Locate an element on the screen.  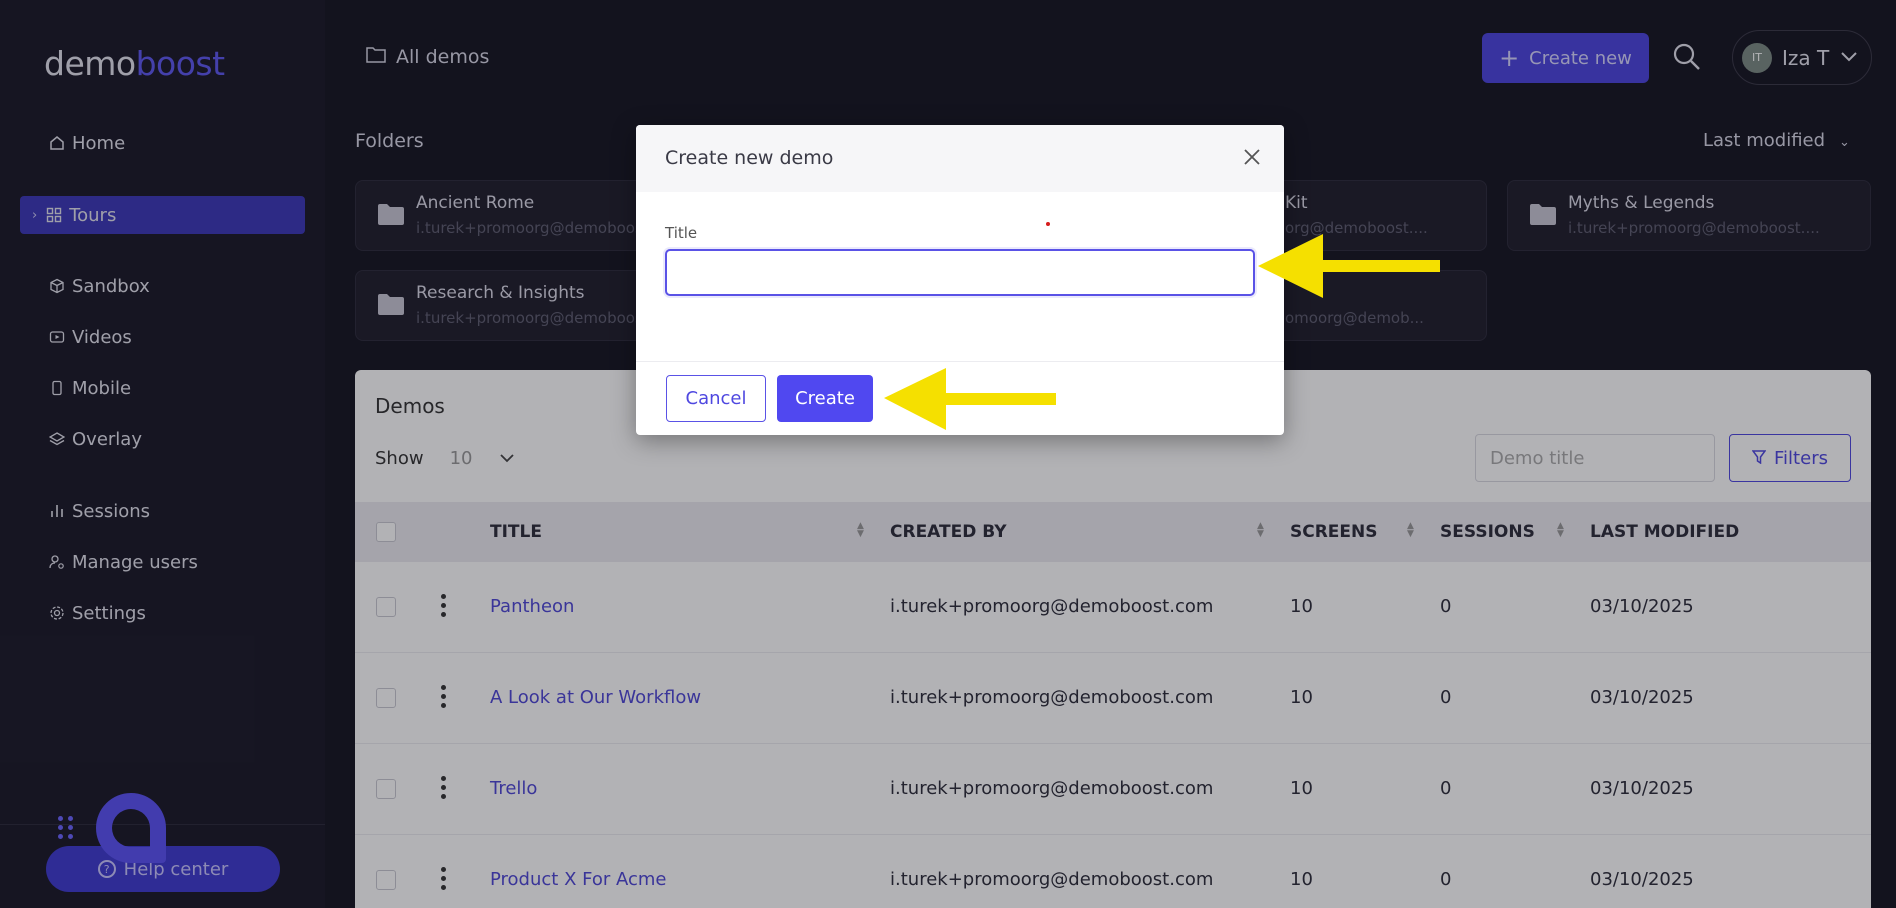
cancel-button: Cancel is located at coordinates (716, 398).